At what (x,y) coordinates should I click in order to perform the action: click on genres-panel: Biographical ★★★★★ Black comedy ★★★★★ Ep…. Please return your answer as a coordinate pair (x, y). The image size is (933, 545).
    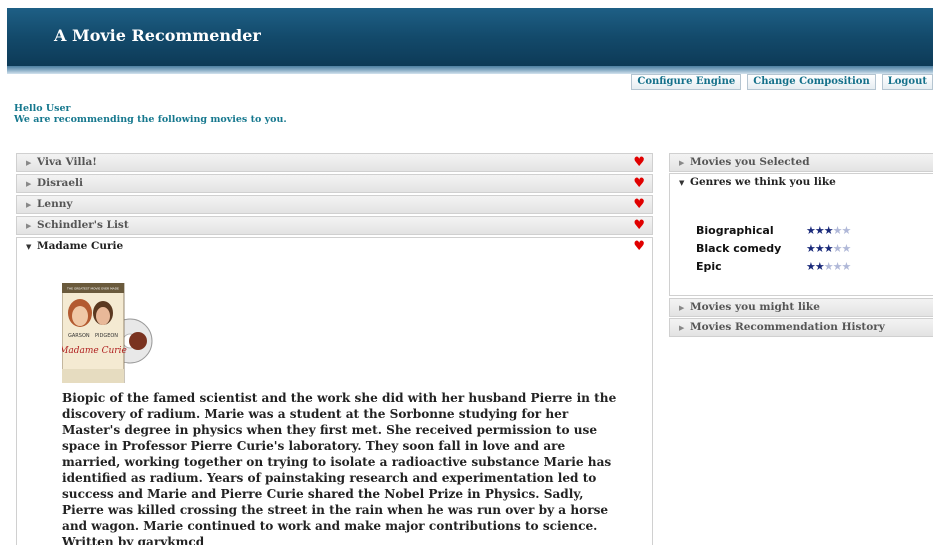
    Looking at the image, I should click on (801, 244).